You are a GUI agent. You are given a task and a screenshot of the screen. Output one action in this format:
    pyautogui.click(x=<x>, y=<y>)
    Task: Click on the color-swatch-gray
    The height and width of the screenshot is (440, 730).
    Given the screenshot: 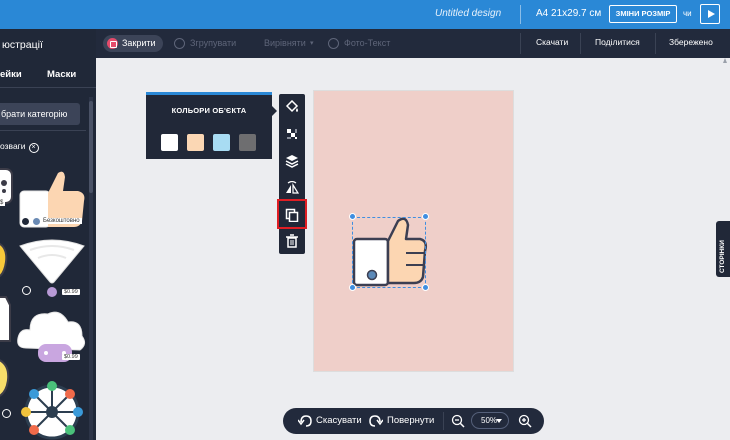 What is the action you would take?
    pyautogui.click(x=247, y=142)
    